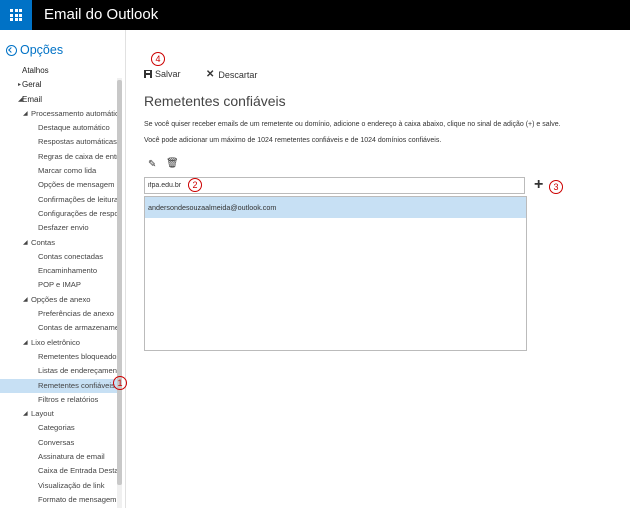 The height and width of the screenshot is (508, 630). I want to click on sidebar-item-label: Destaque automático, so click(74, 128).